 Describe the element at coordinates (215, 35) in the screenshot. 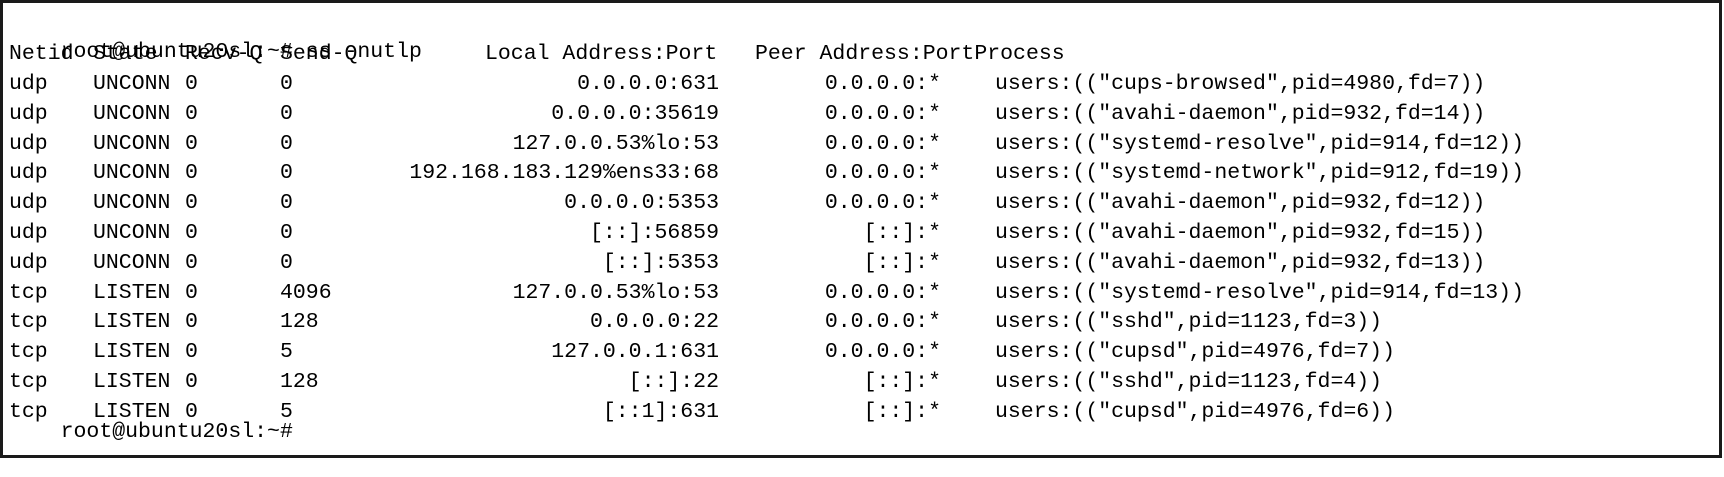

I see `command-prompt-line: root@ubuntu20sl:~# ss -nutlp` at that location.